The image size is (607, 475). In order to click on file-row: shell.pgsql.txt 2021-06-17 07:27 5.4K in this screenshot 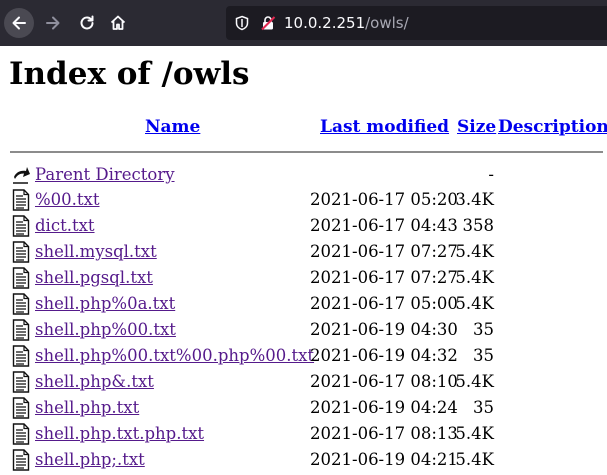, I will do `click(303, 279)`.